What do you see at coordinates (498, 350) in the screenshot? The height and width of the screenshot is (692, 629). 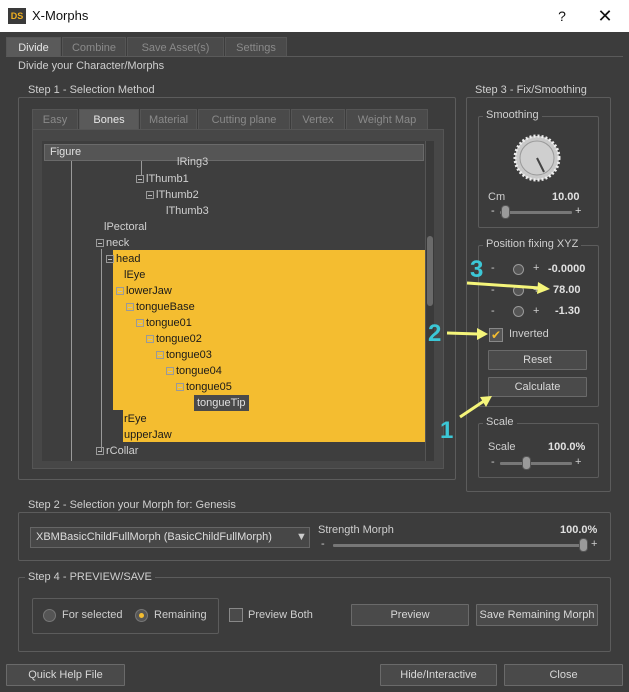 I see `annotation-arrows` at bounding box center [498, 350].